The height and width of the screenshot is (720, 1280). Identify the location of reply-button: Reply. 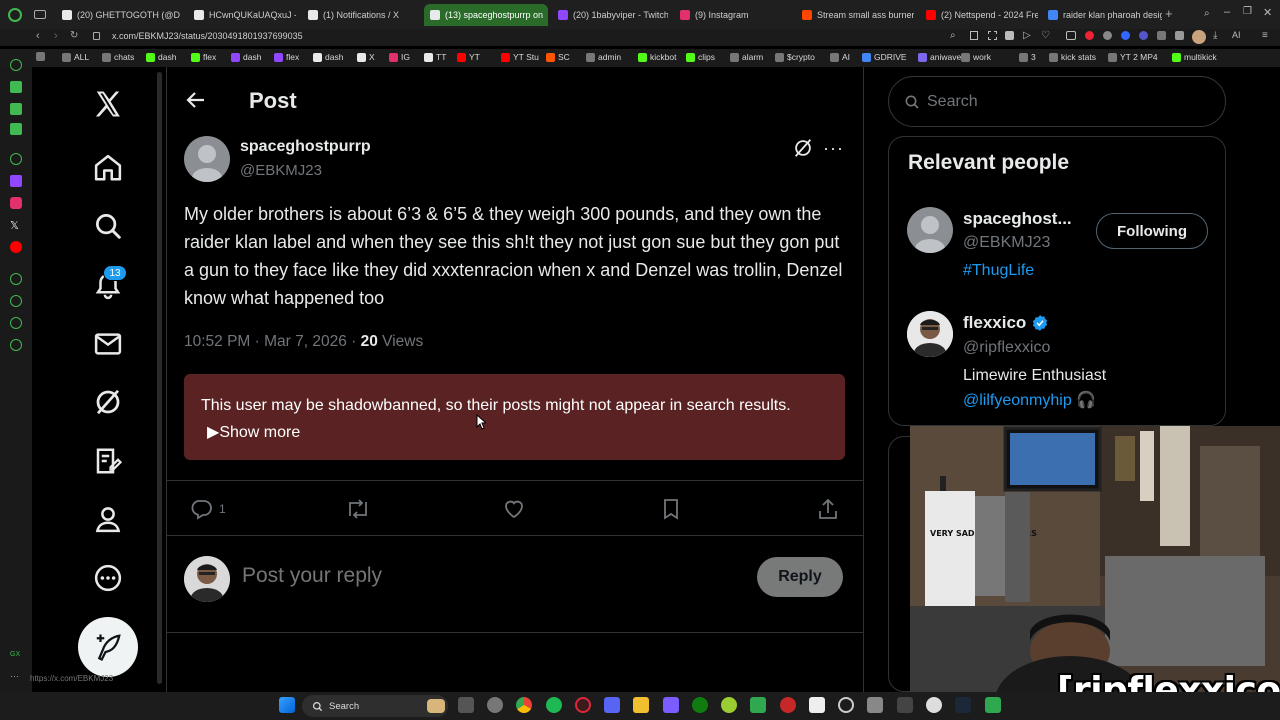
(800, 577).